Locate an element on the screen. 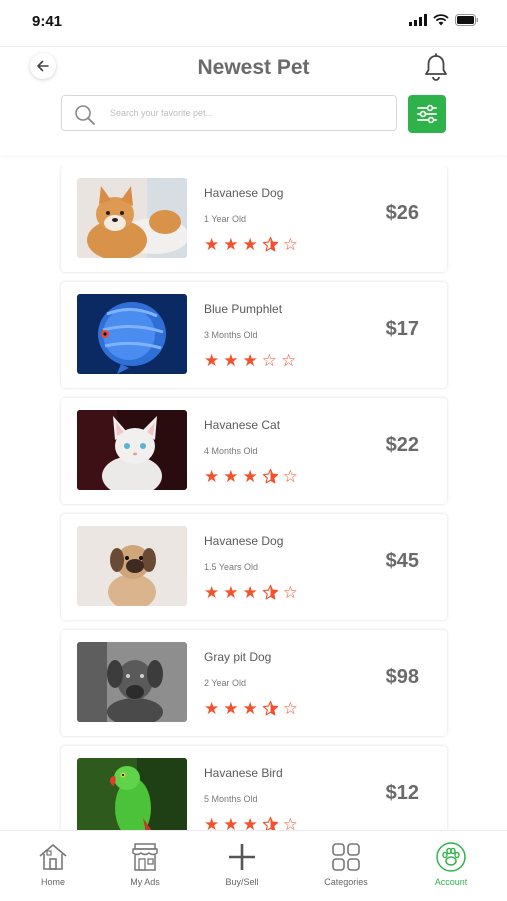  notifications-button is located at coordinates (436, 69).